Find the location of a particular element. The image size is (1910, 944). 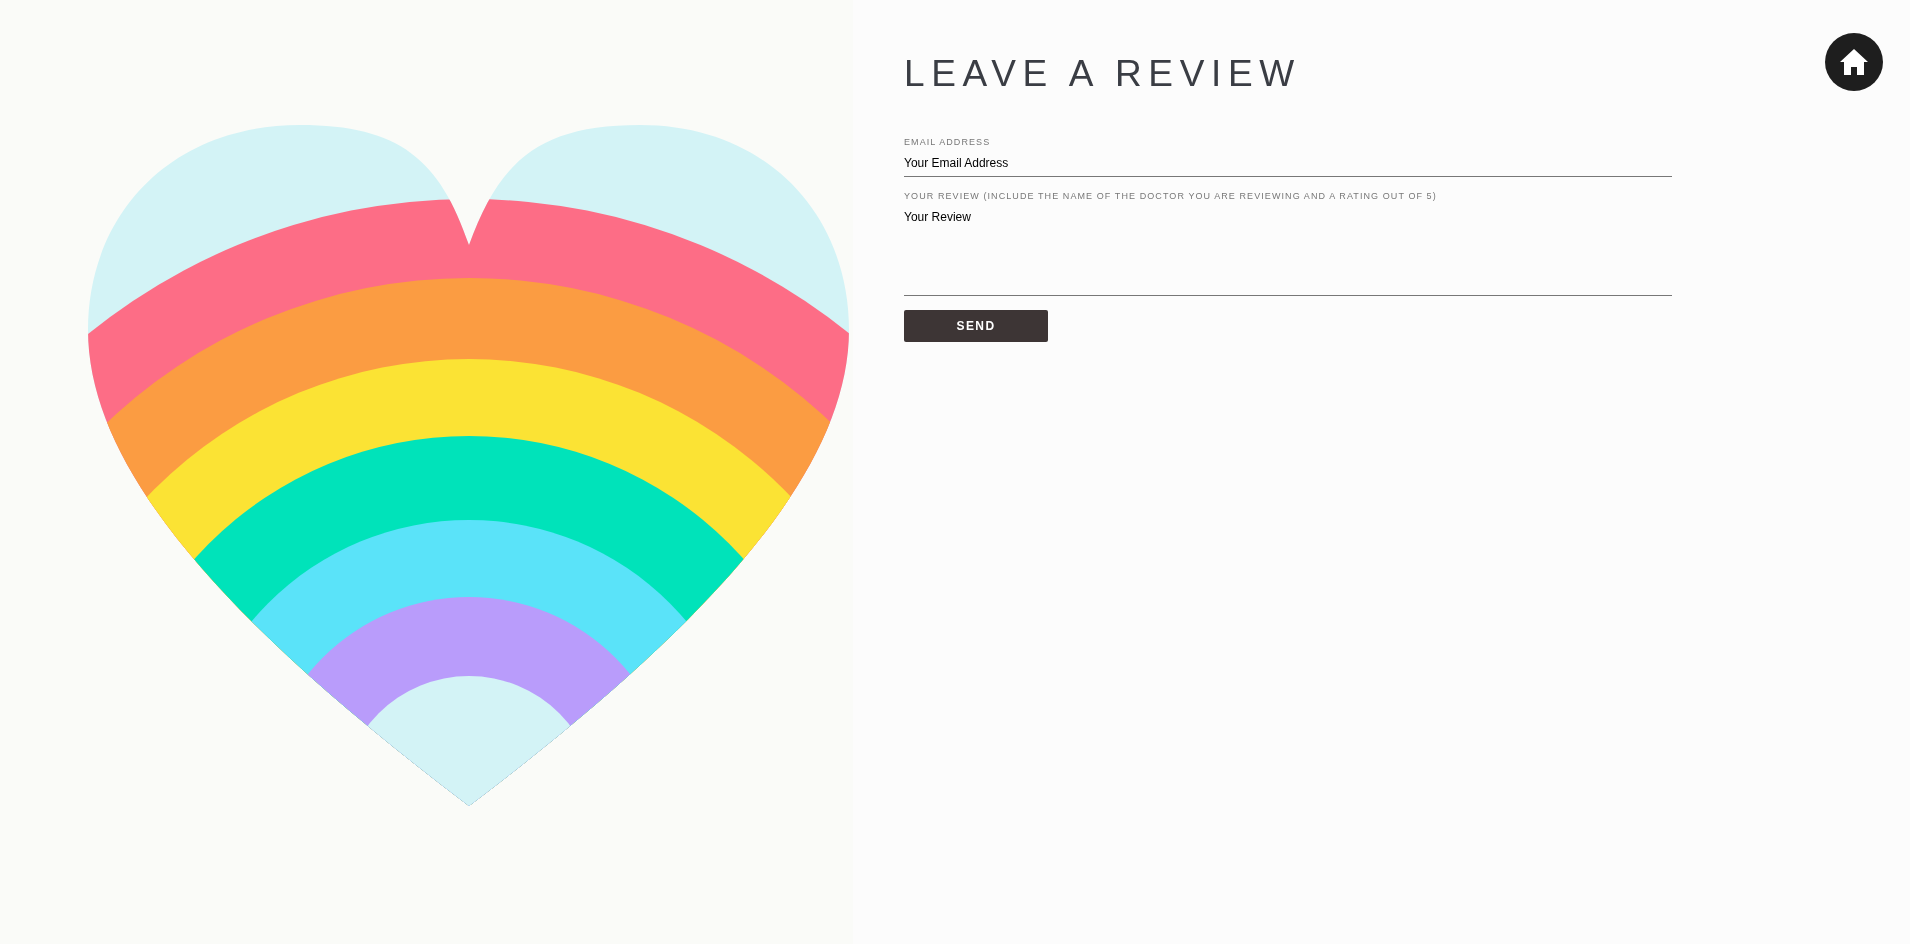

home-icon is located at coordinates (1854, 62).